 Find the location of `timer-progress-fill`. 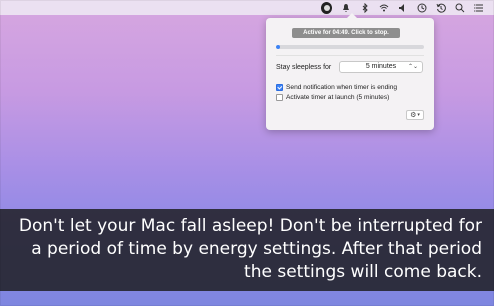

timer-progress-fill is located at coordinates (278, 47).